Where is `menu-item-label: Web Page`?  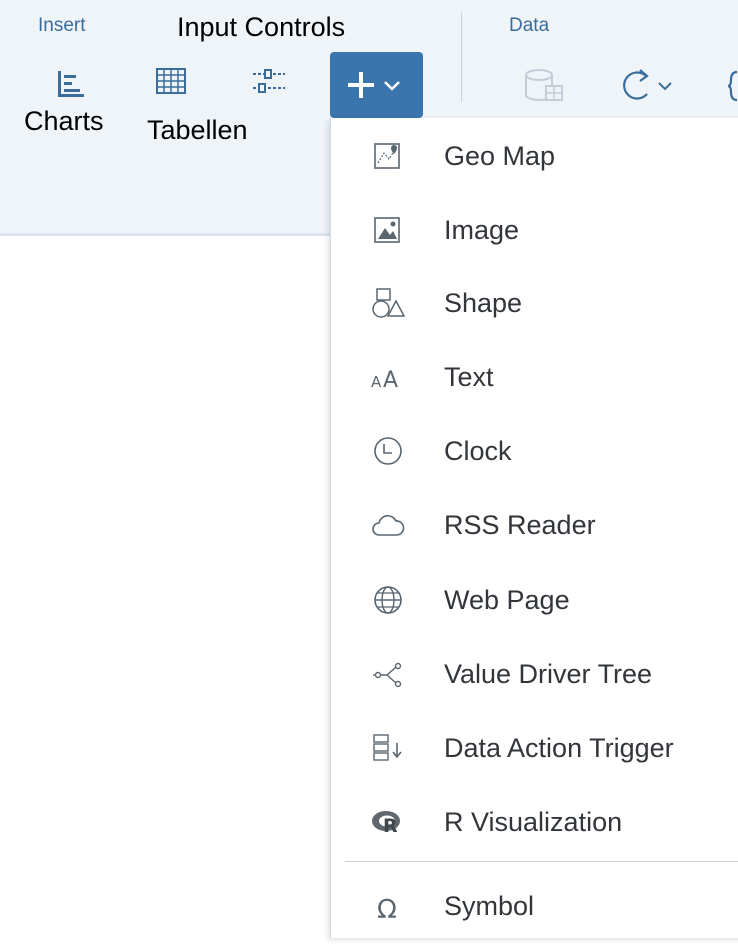
menu-item-label: Web Page is located at coordinates (507, 600).